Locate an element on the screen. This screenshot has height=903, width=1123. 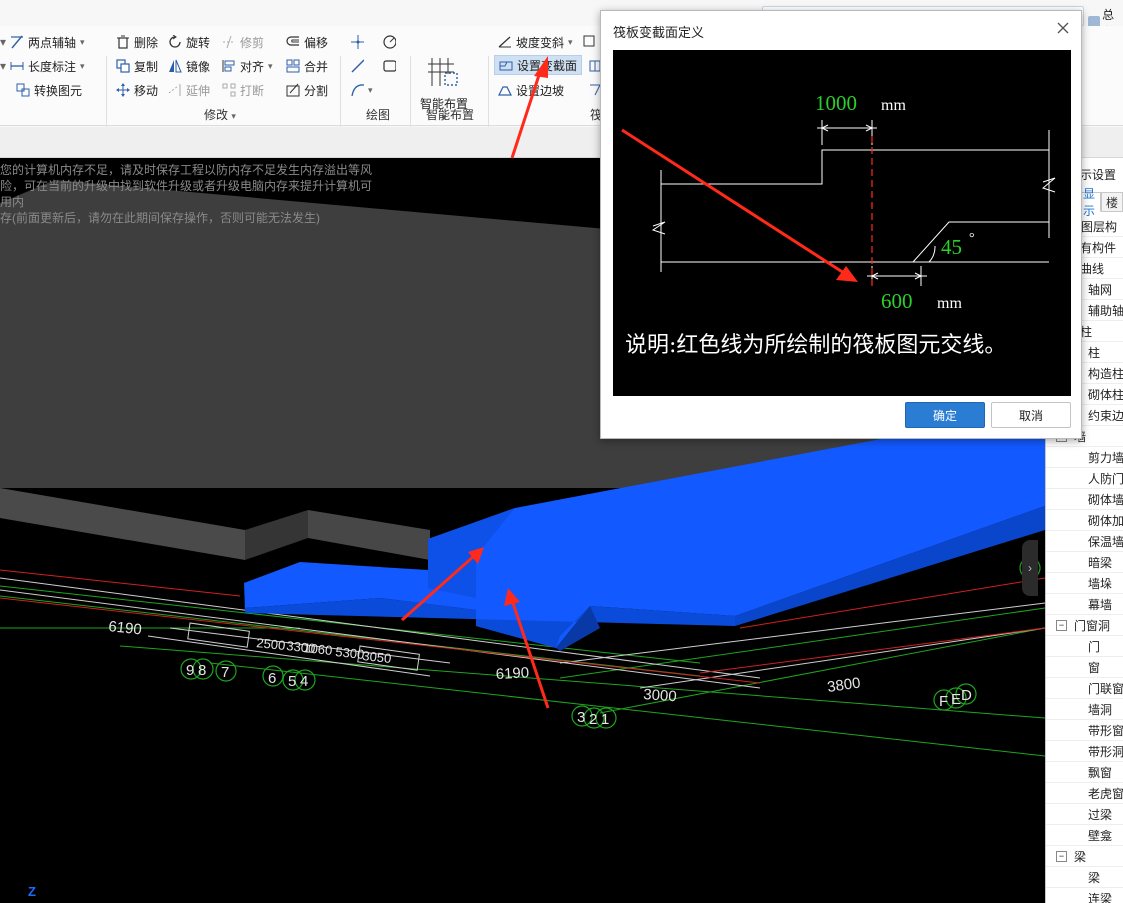
draw-rect-button is located at coordinates (389, 66).